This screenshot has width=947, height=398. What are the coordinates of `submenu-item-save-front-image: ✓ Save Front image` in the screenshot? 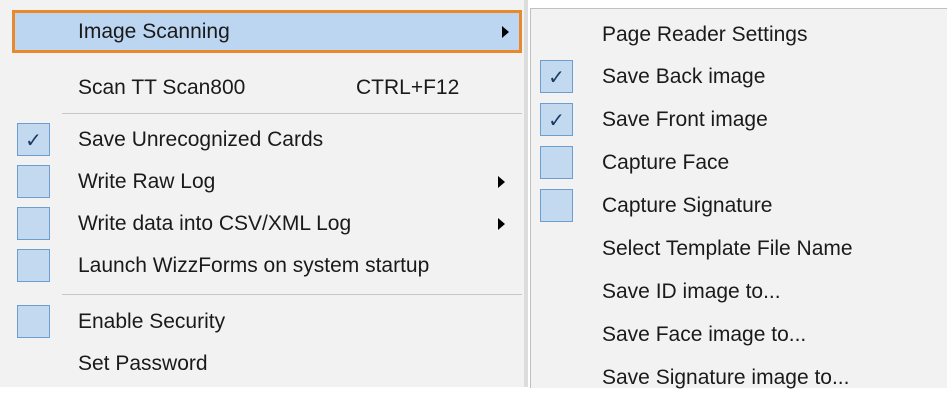 It's located at (731, 120).